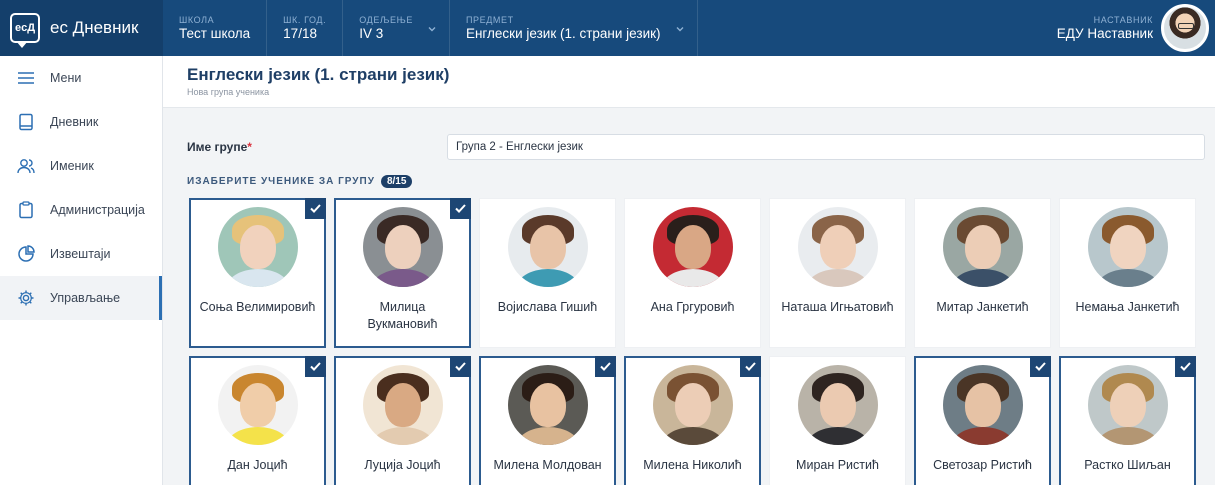 The width and height of the screenshot is (1215, 485). I want to click on student-card: Луција Јоцић, so click(402, 420).